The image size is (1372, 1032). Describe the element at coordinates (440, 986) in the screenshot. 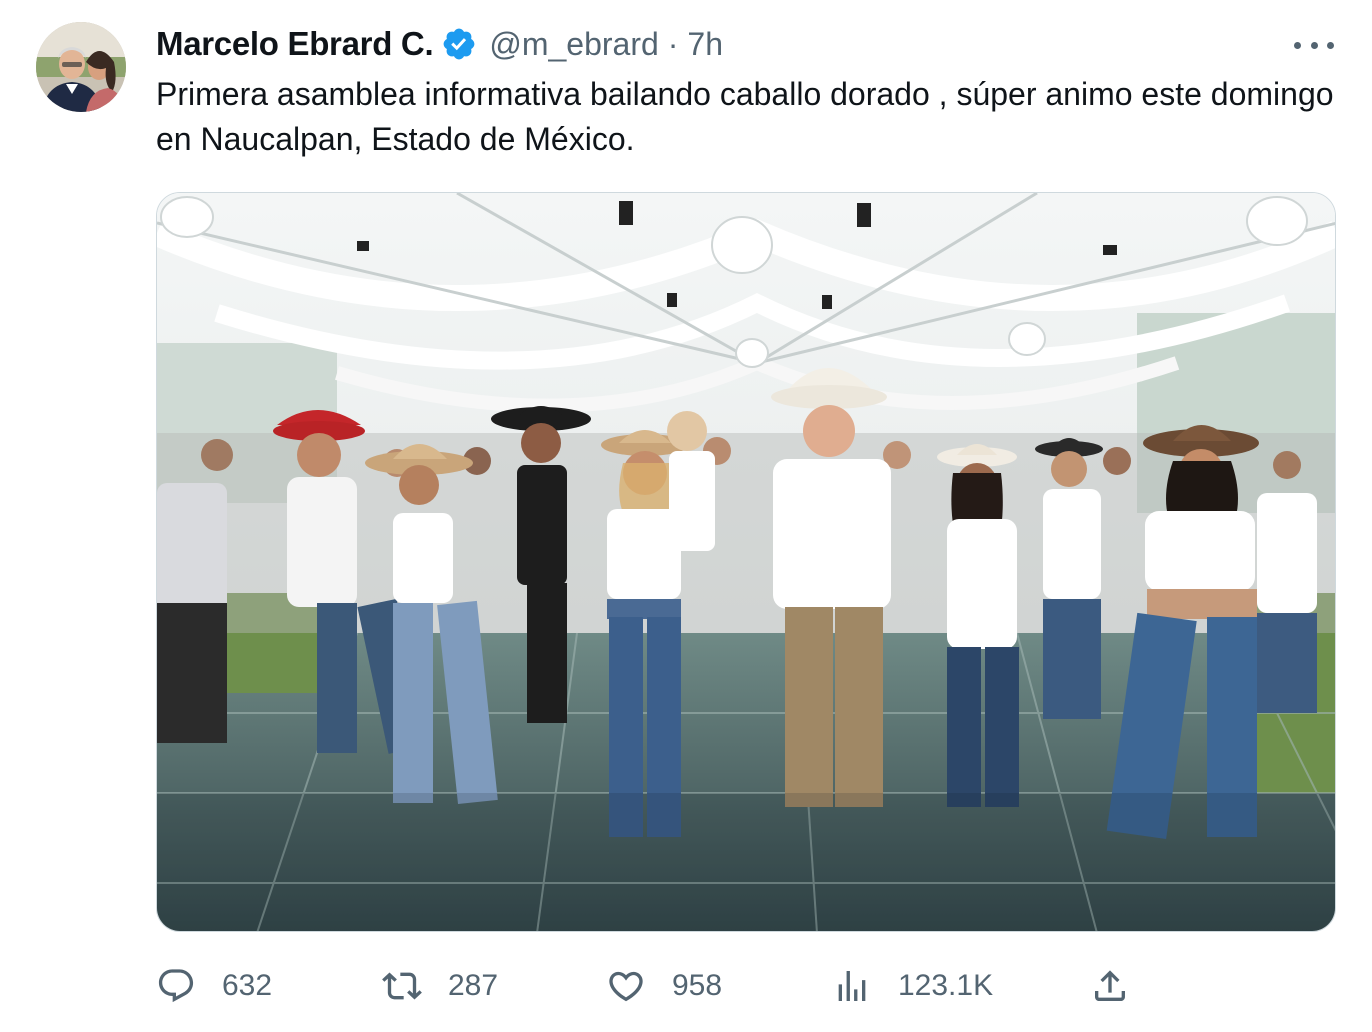

I see `retweet-button: 287` at that location.